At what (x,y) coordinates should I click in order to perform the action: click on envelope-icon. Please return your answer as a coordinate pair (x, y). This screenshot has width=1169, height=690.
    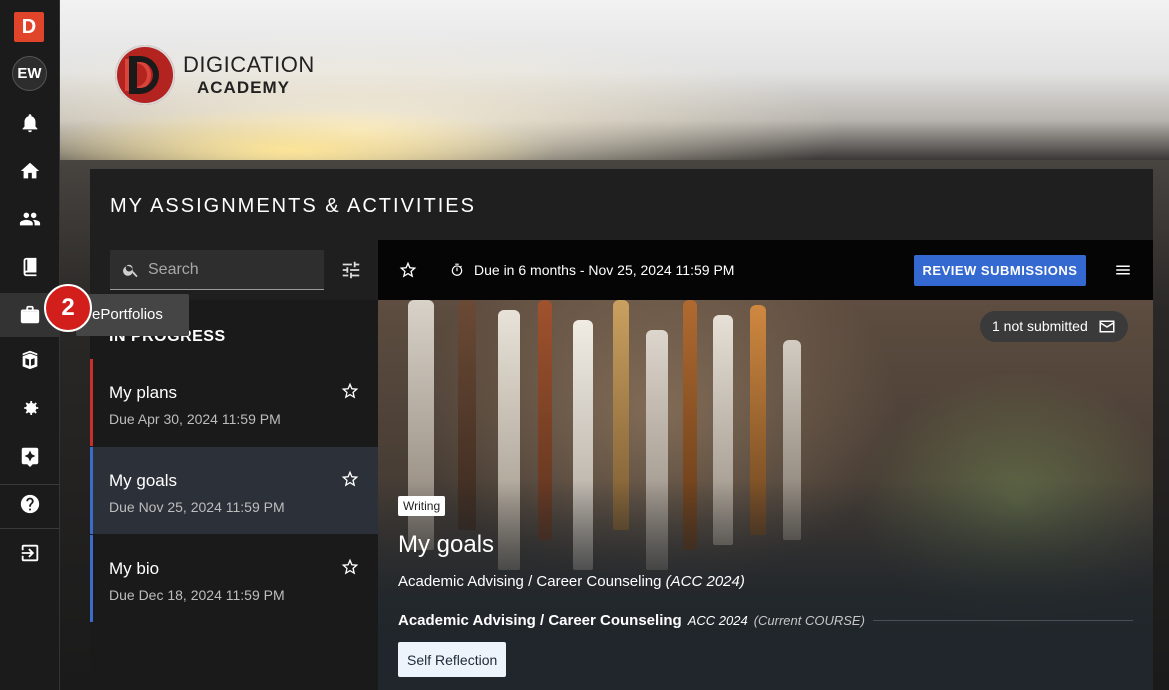
    Looking at the image, I should click on (1107, 326).